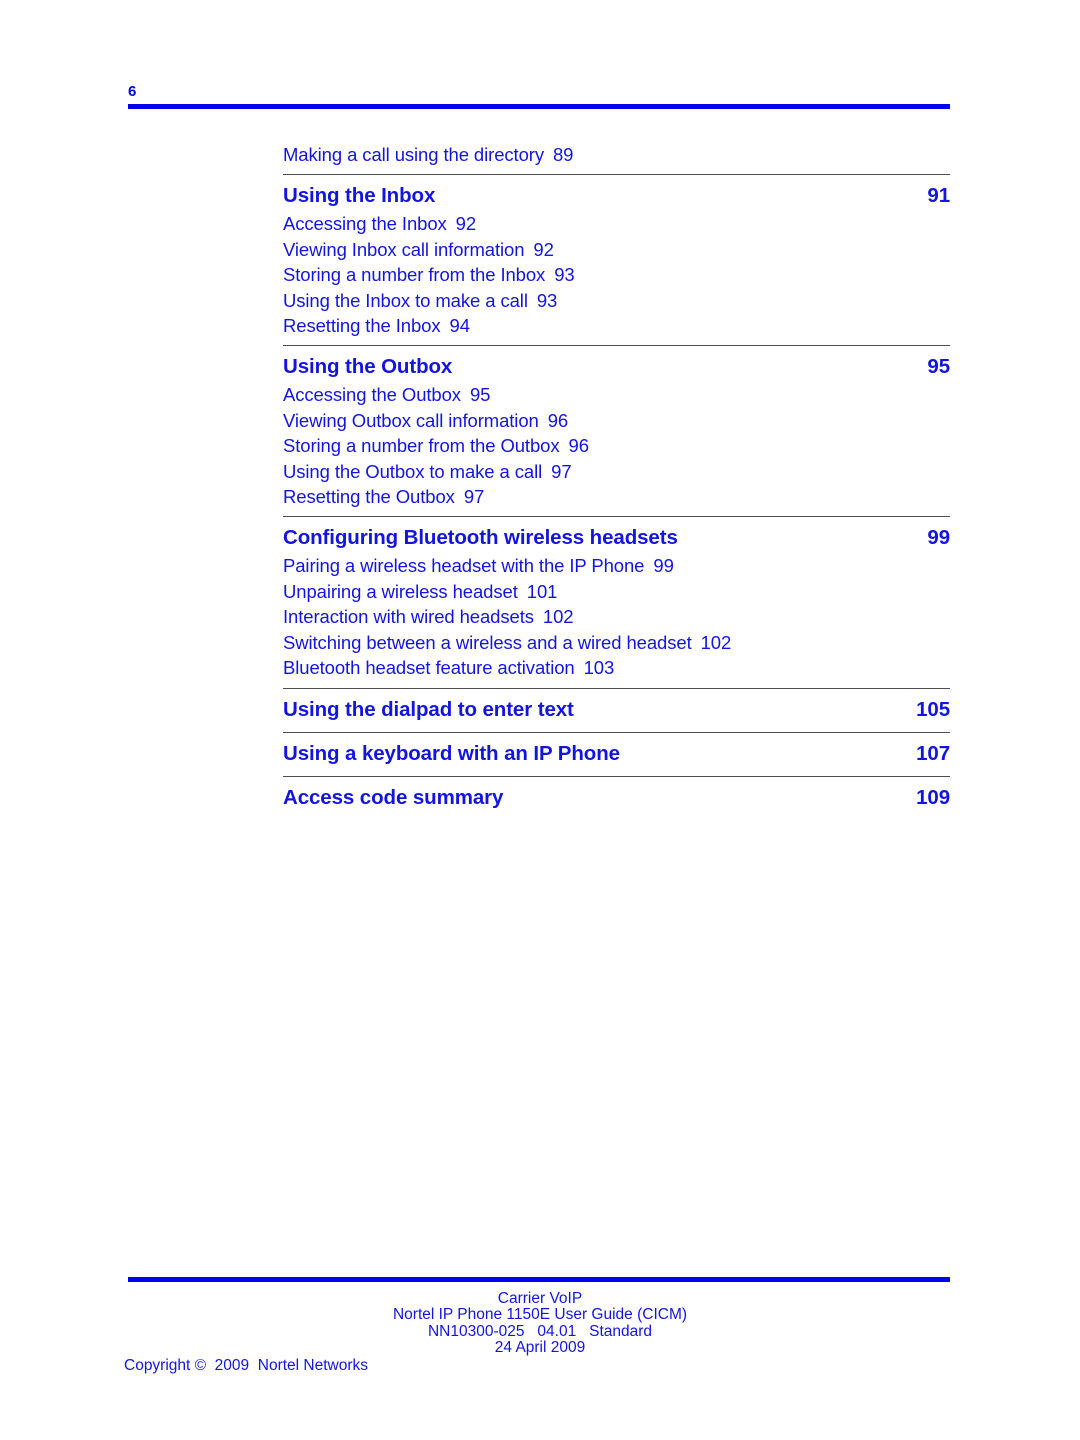  Describe the element at coordinates (539, 1279) in the screenshot. I see `footer-rule` at that location.